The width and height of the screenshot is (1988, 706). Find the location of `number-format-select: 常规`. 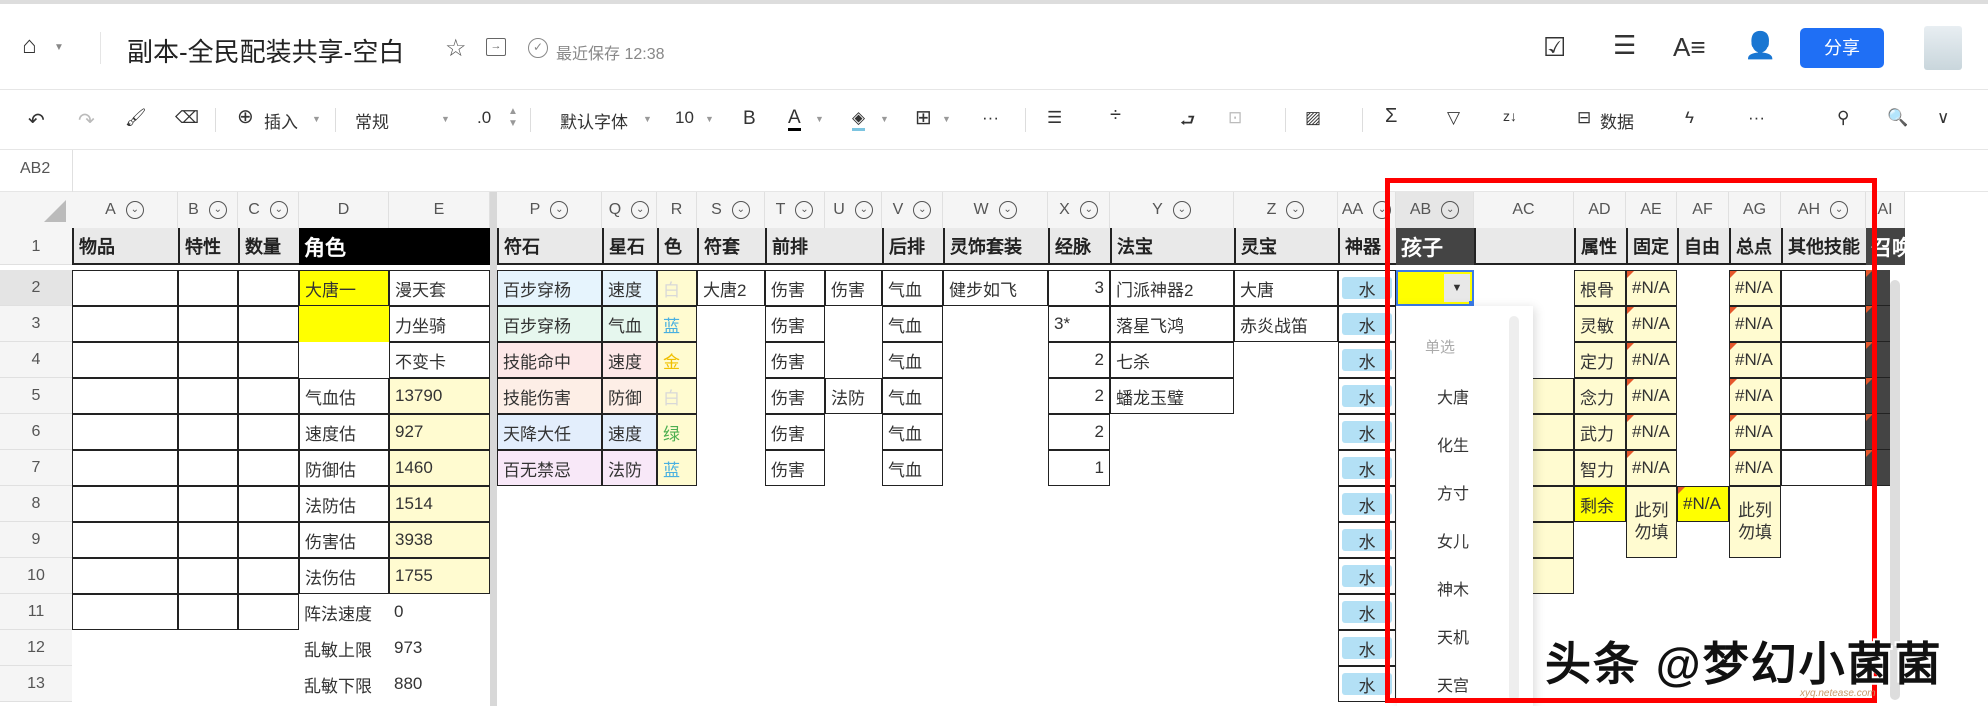

number-format-select: 常规 is located at coordinates (372, 120).